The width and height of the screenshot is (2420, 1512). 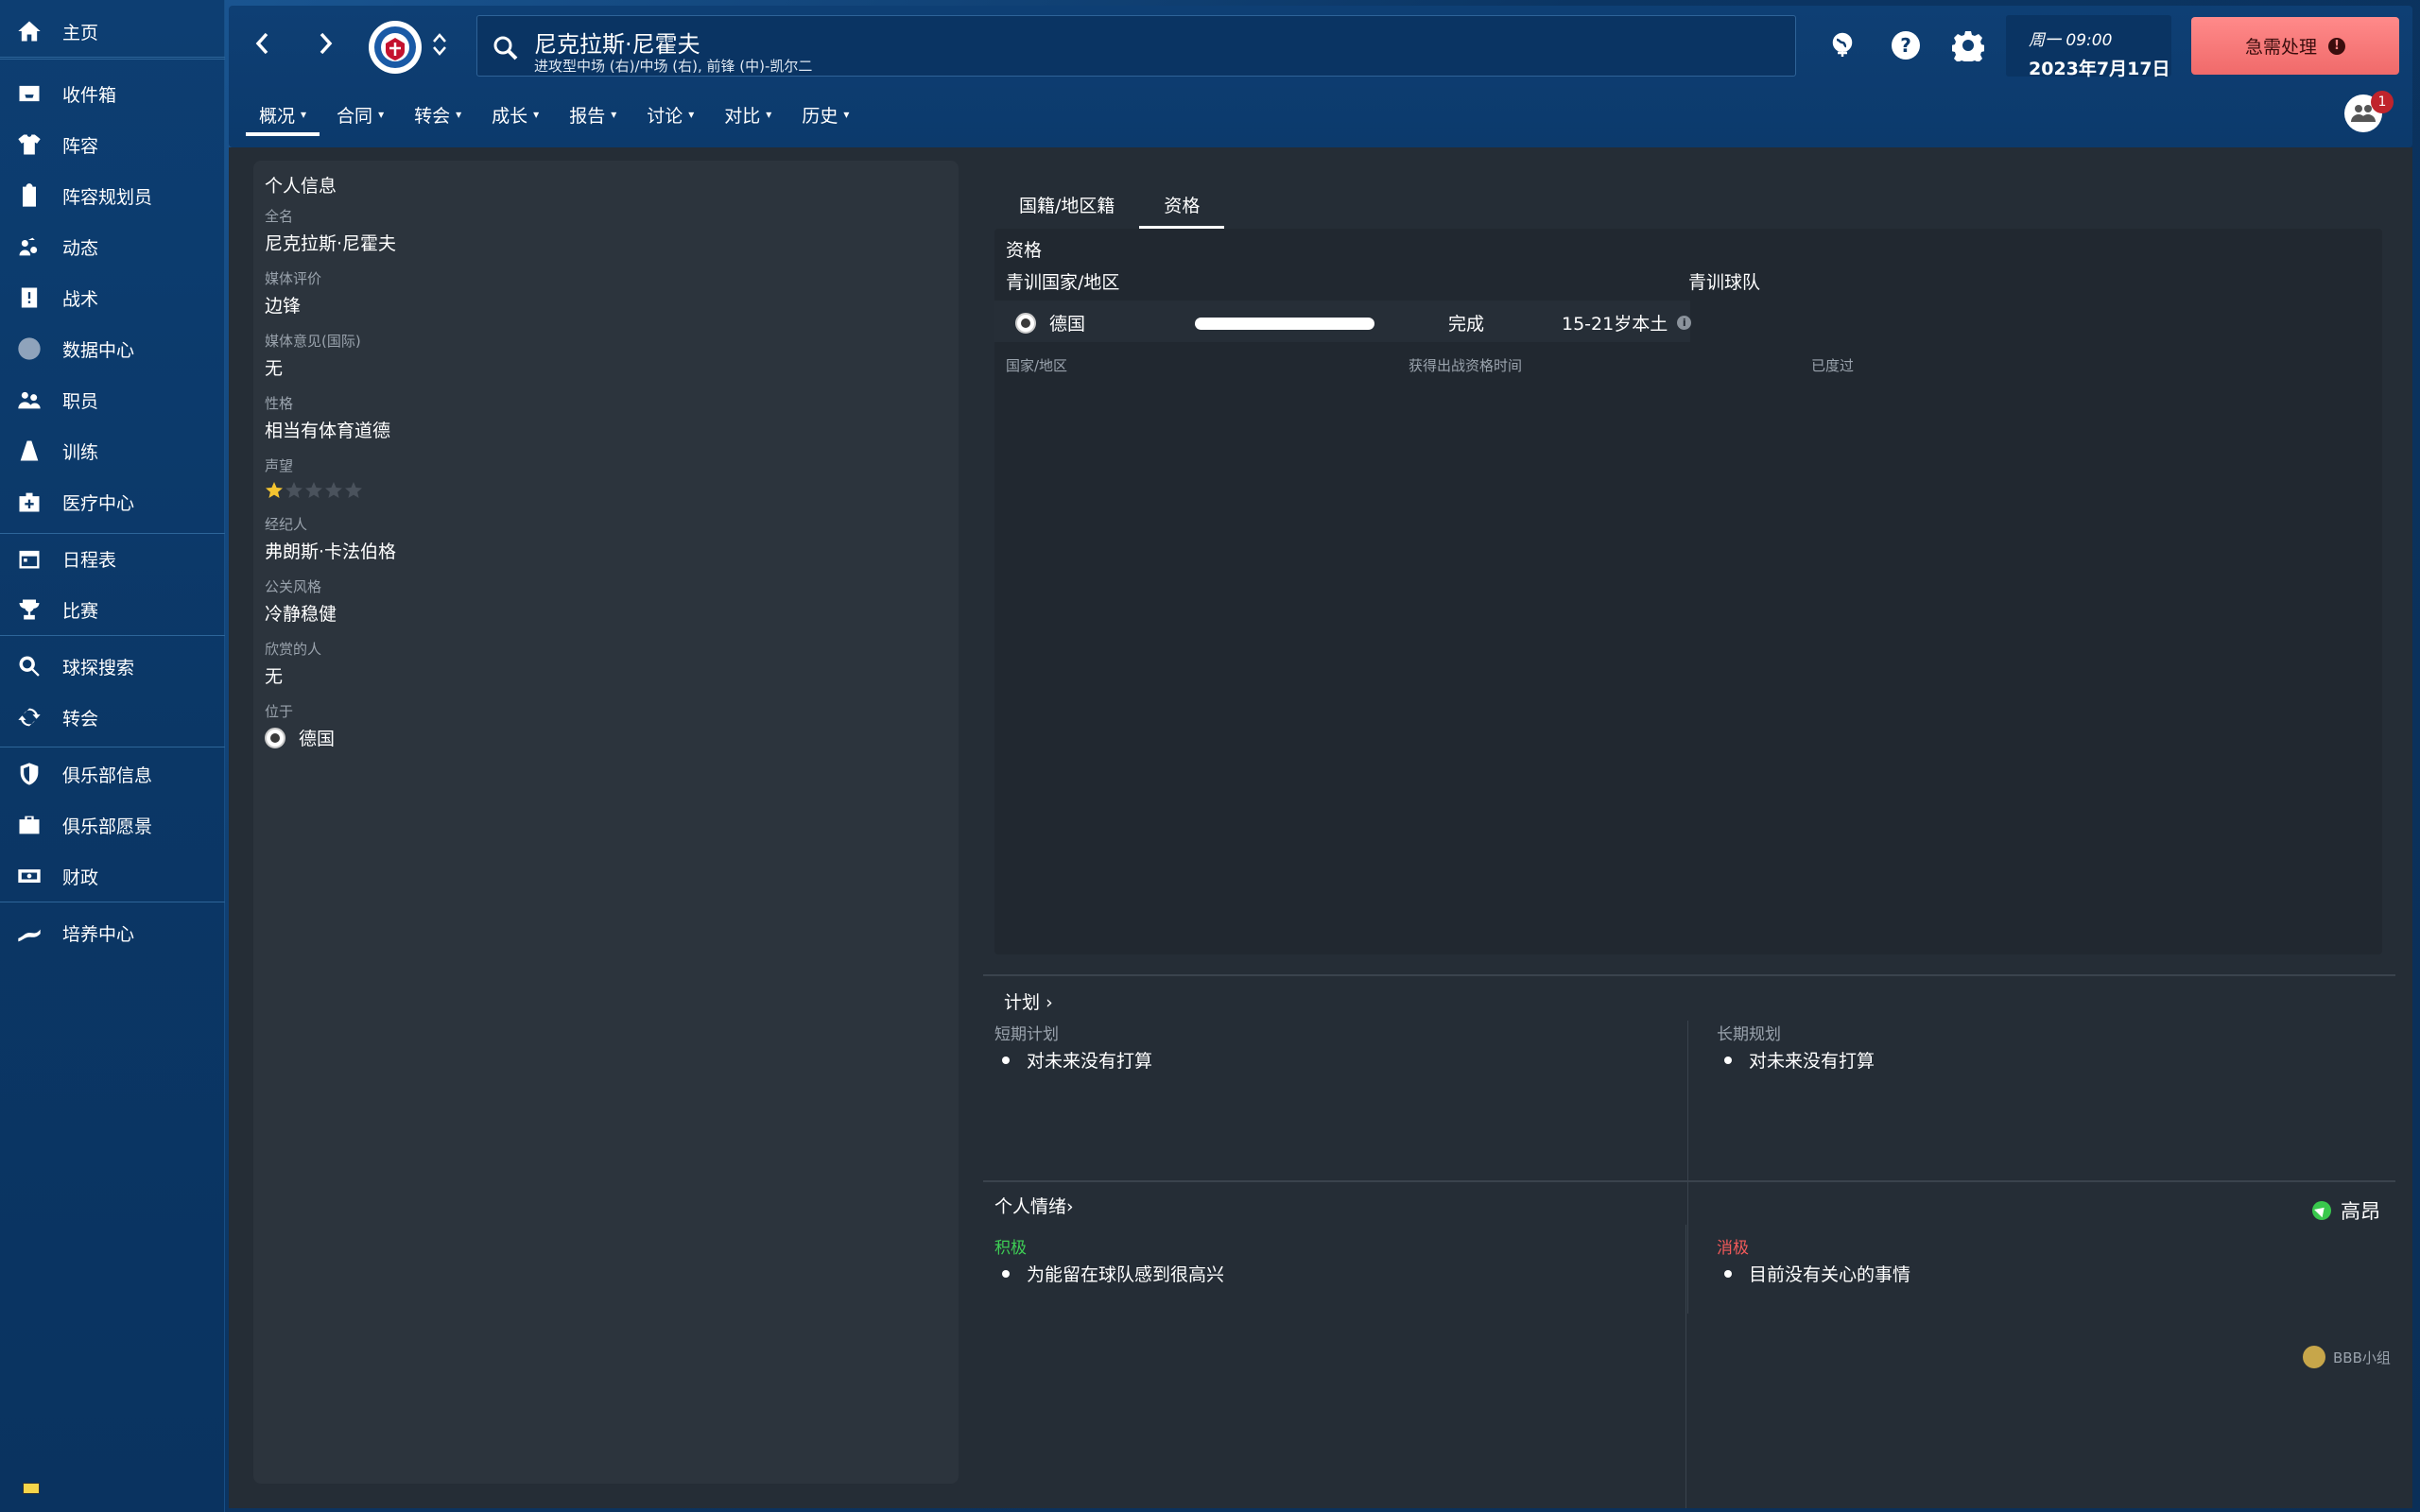 What do you see at coordinates (515, 114) in the screenshot?
I see `tab-development: 成长 ▾` at bounding box center [515, 114].